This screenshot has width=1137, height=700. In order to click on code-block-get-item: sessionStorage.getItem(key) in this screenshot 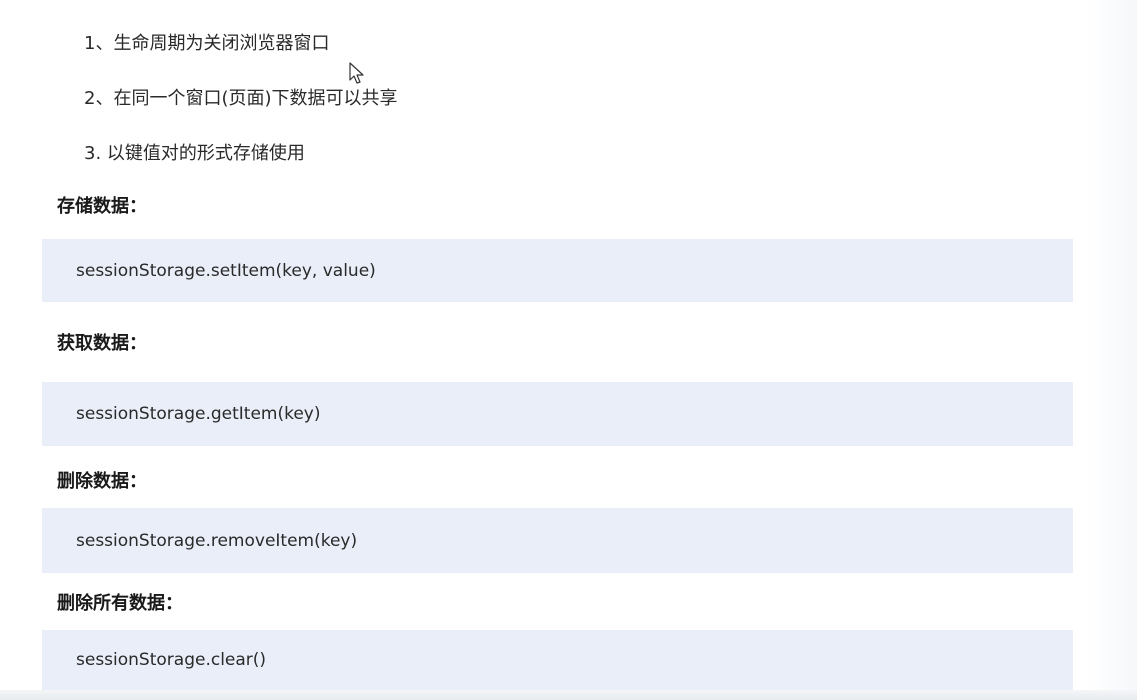, I will do `click(557, 414)`.